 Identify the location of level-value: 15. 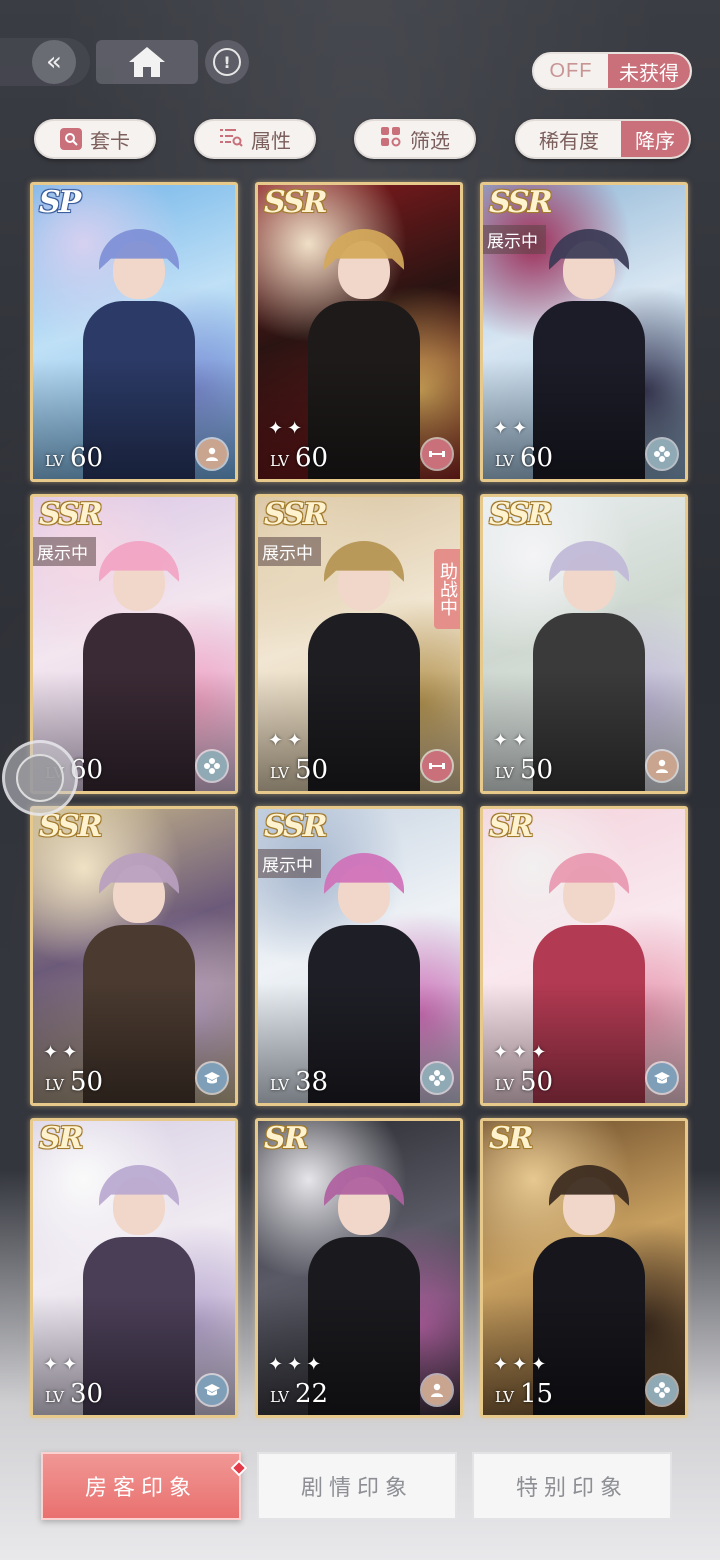
(537, 1394).